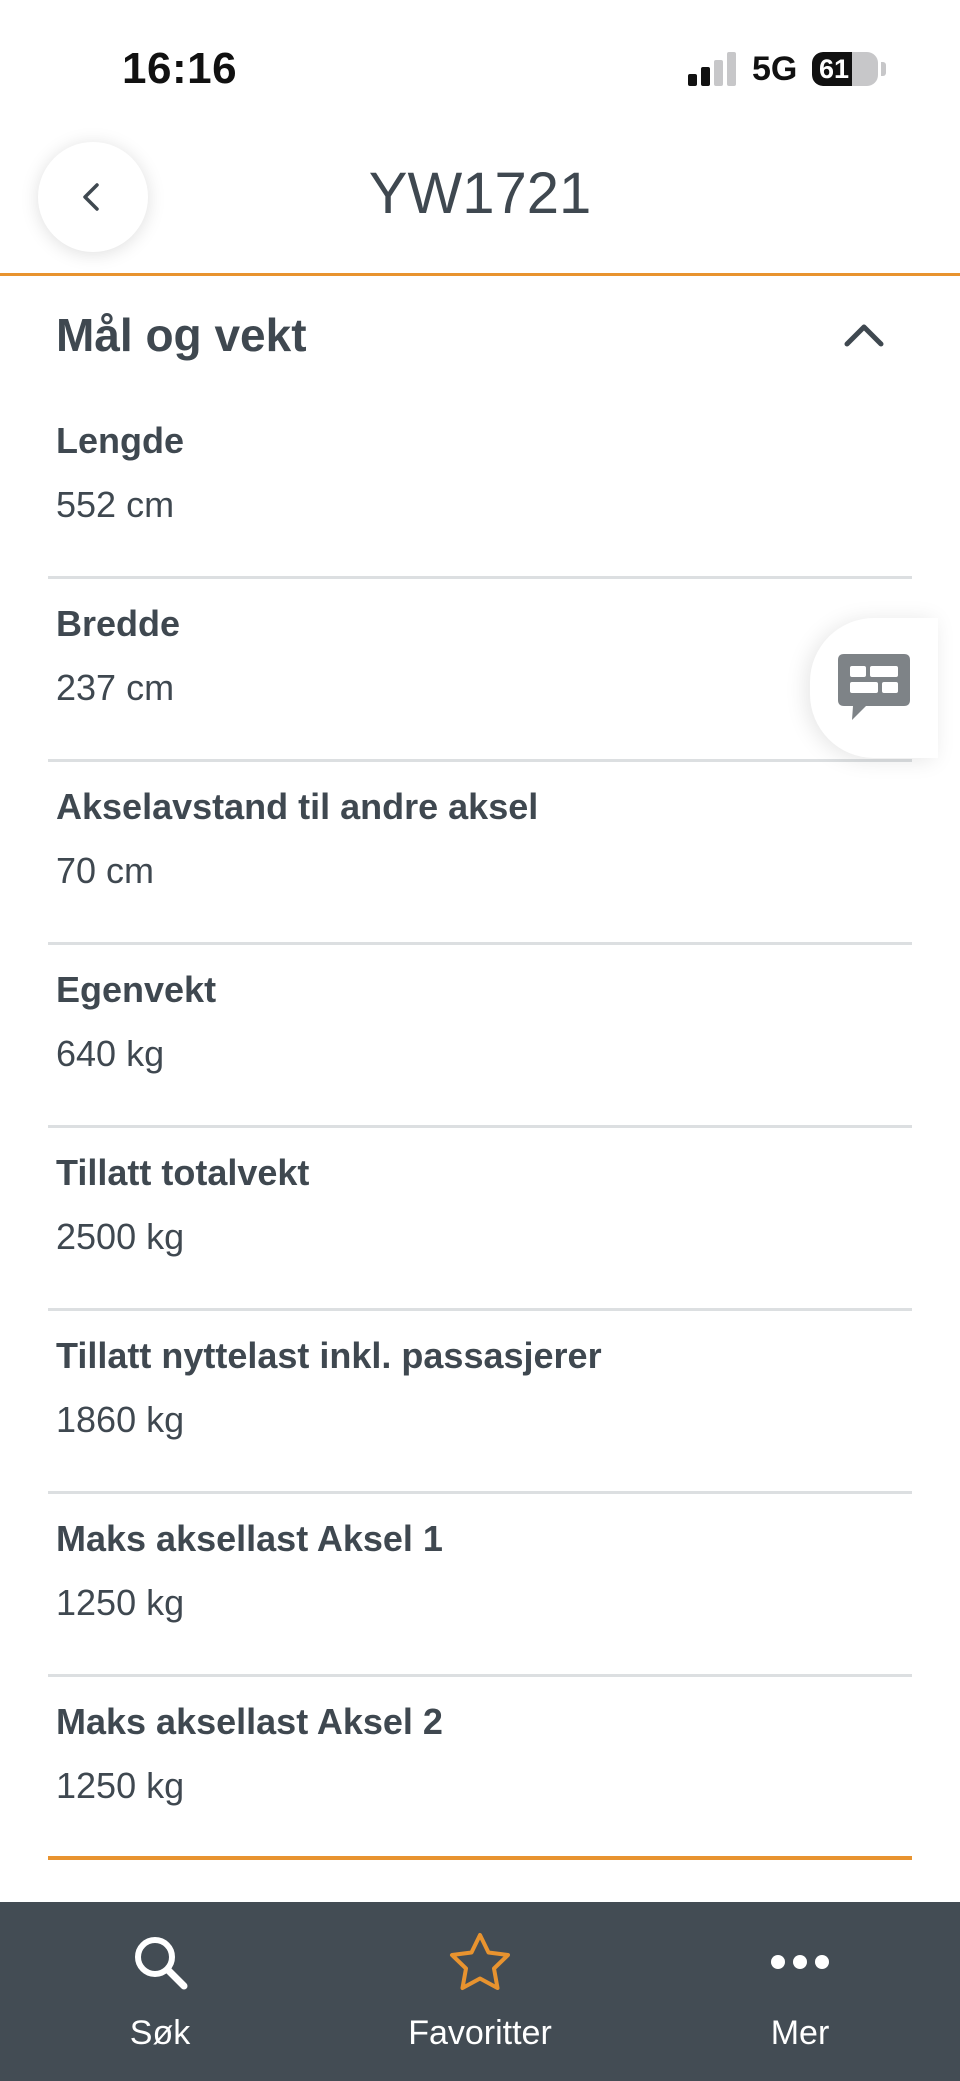 The height and width of the screenshot is (2081, 960). What do you see at coordinates (480, 670) in the screenshot?
I see `spec-row-width: Bredde 237 cm` at bounding box center [480, 670].